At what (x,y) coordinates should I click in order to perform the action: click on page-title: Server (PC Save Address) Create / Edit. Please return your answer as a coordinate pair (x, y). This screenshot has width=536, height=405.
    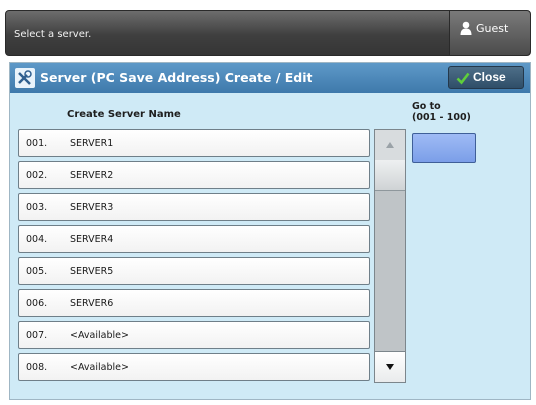
    Looking at the image, I should click on (176, 77).